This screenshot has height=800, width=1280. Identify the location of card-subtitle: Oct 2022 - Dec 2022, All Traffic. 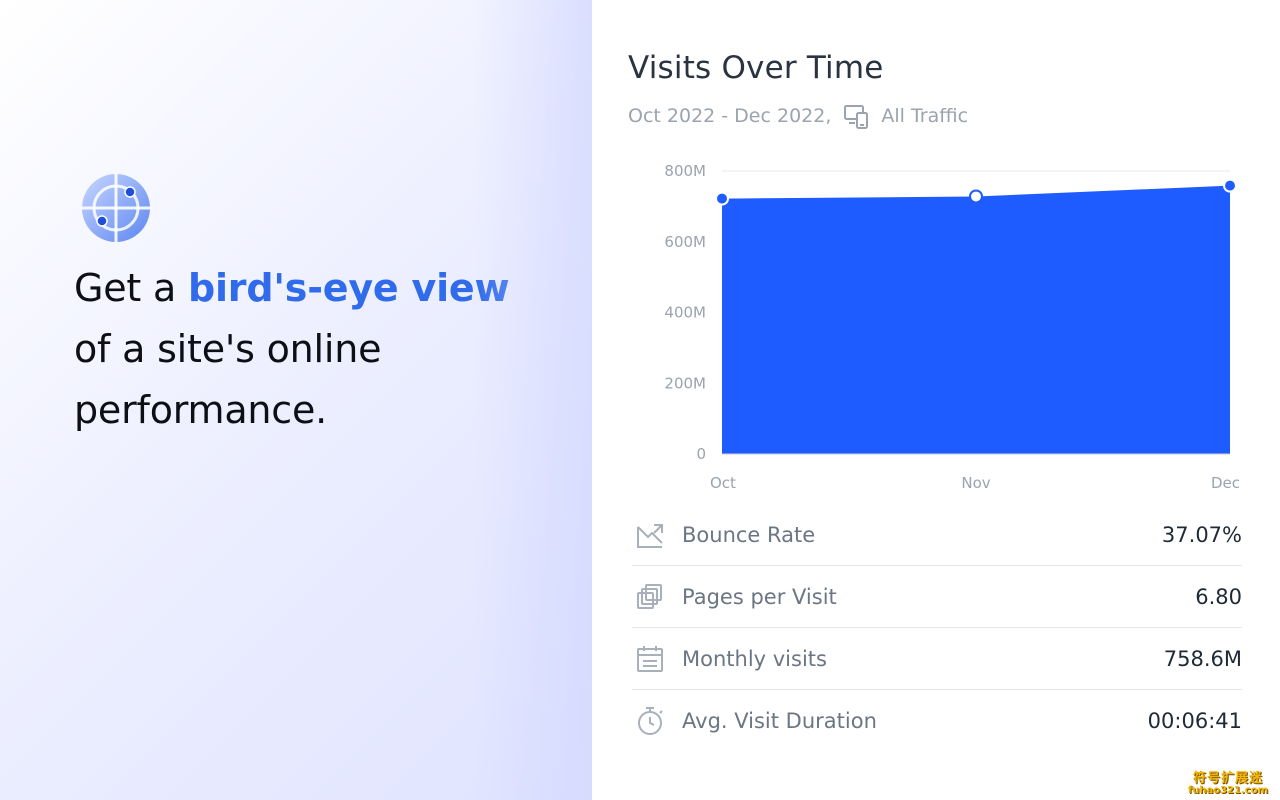
(798, 116).